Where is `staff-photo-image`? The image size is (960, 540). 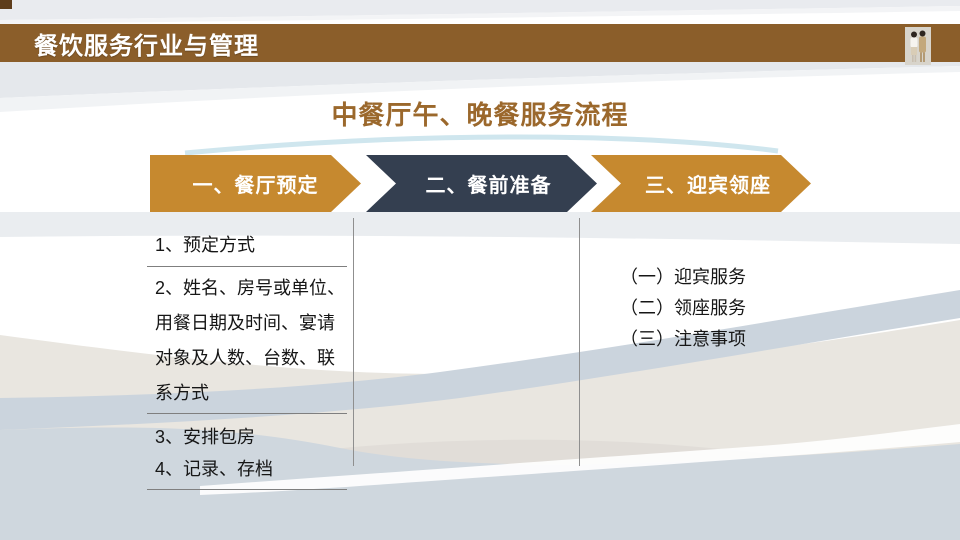 staff-photo-image is located at coordinates (918, 46).